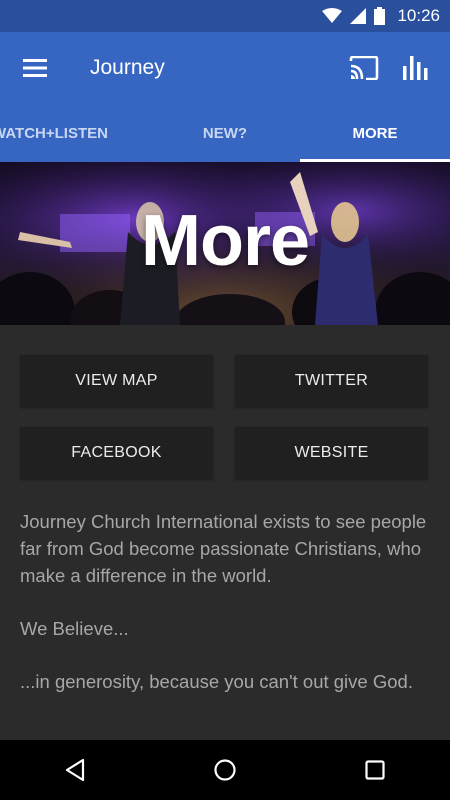 Image resolution: width=450 pixels, height=800 pixels. I want to click on home-icon, so click(225, 770).